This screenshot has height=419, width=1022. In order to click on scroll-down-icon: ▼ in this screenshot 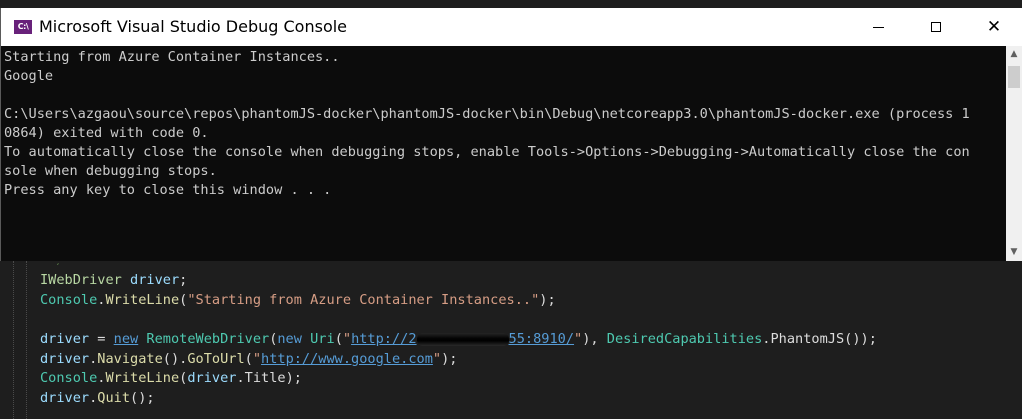, I will do `click(1014, 252)`.